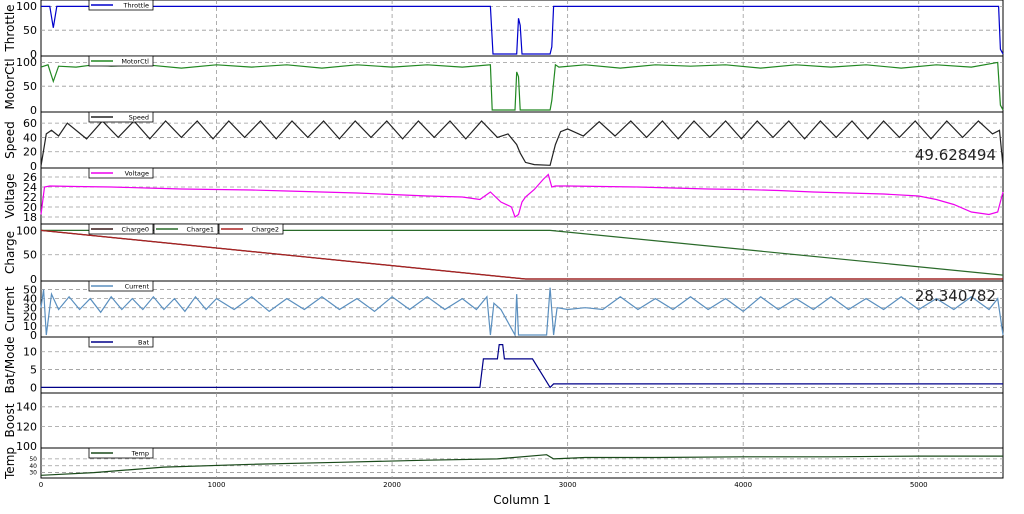  I want to click on y-tick-label: 26, so click(30, 177).